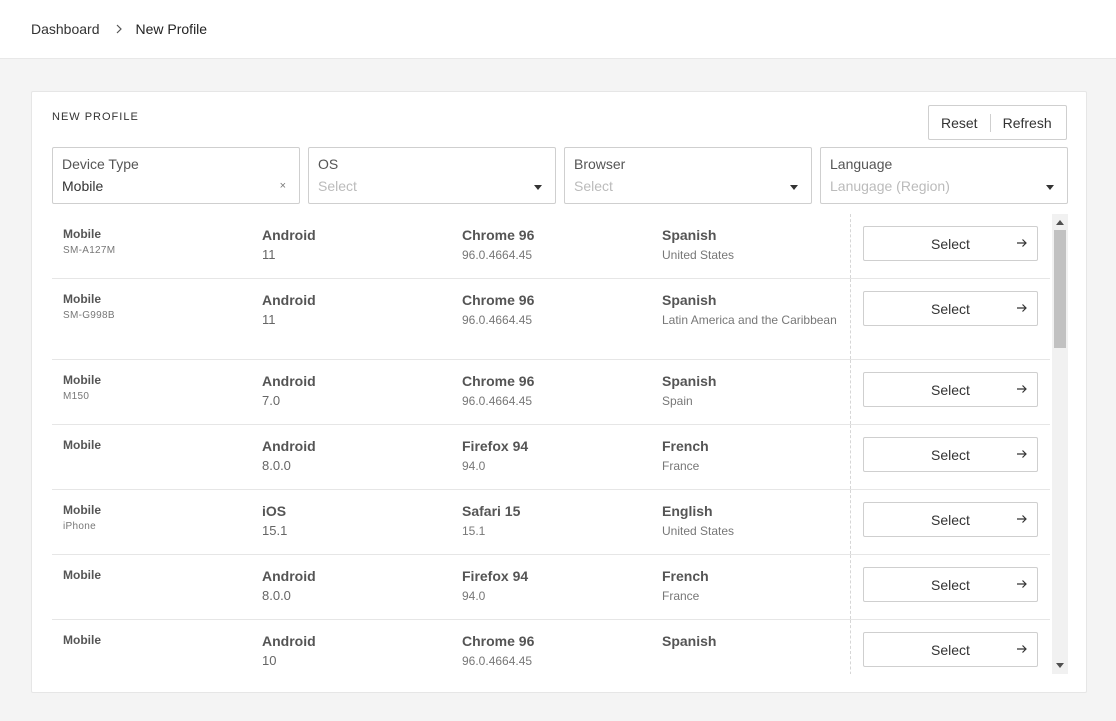 The image size is (1116, 721). What do you see at coordinates (83, 186) in the screenshot?
I see `device-type-value: Mobile` at bounding box center [83, 186].